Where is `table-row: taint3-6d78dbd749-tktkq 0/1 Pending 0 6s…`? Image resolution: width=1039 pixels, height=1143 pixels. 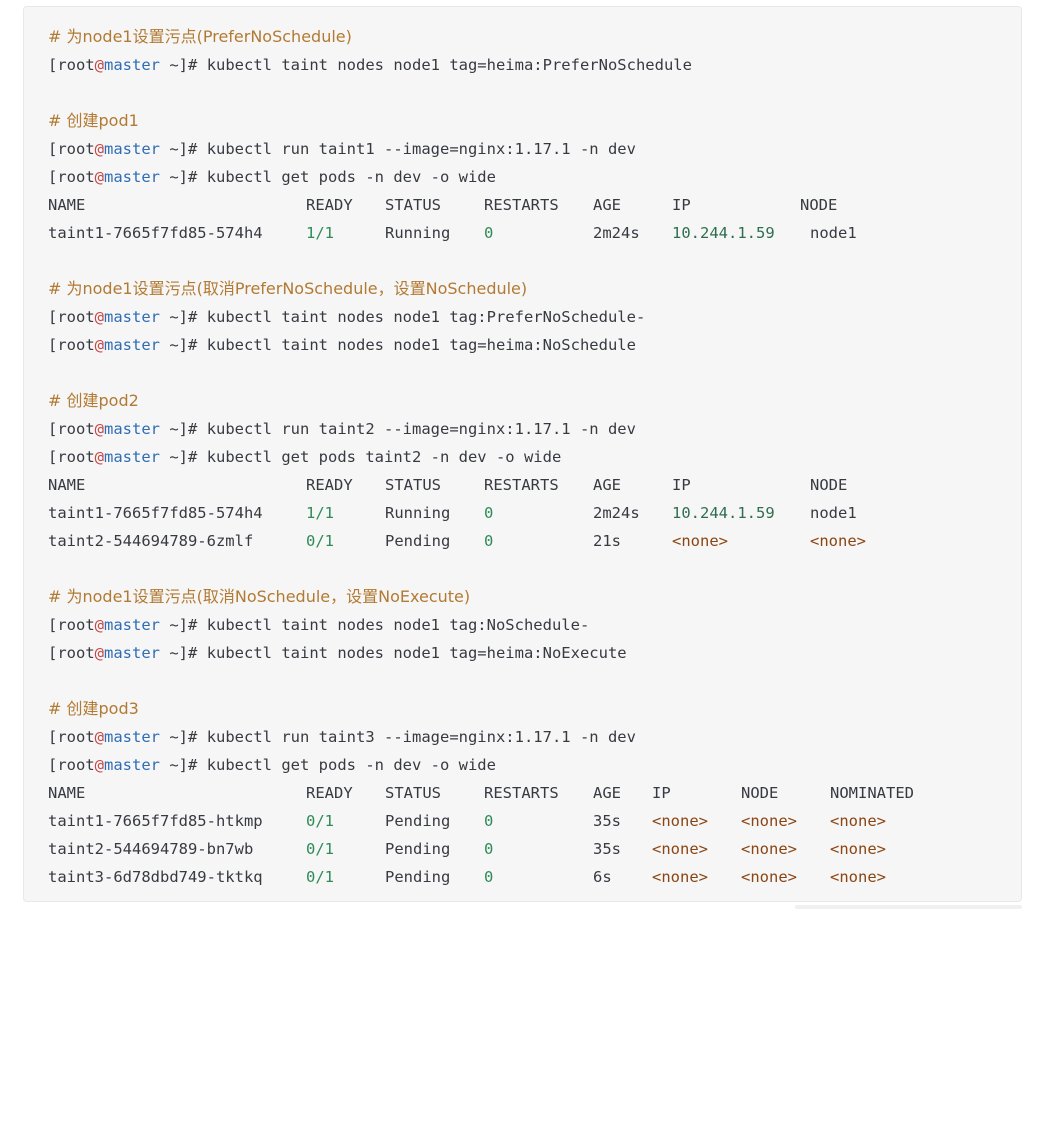
table-row: taint3-6d78dbd749-tktkq 0/1 Pending 0 6s… is located at coordinates (528, 877).